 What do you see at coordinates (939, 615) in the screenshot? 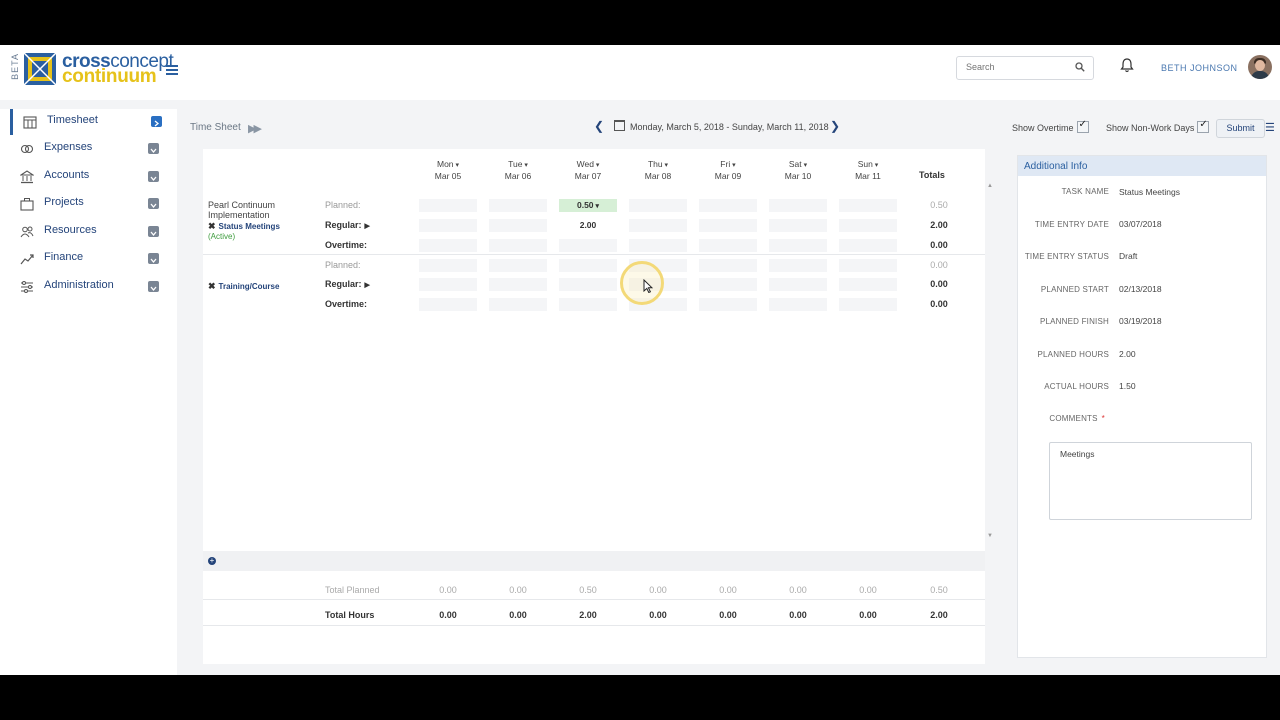
I see `total-hours-sum: 2.00` at bounding box center [939, 615].